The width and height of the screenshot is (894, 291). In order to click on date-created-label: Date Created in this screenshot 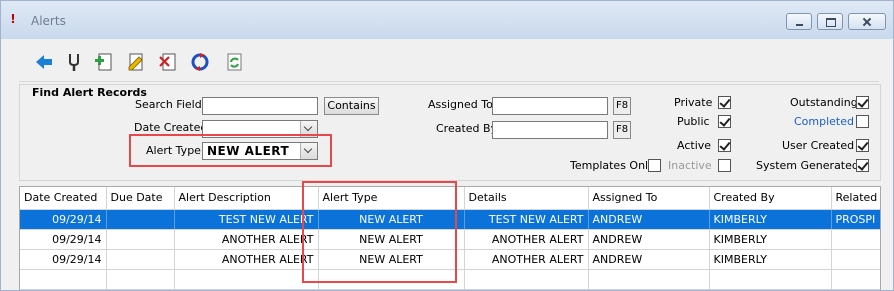, I will do `click(171, 127)`.